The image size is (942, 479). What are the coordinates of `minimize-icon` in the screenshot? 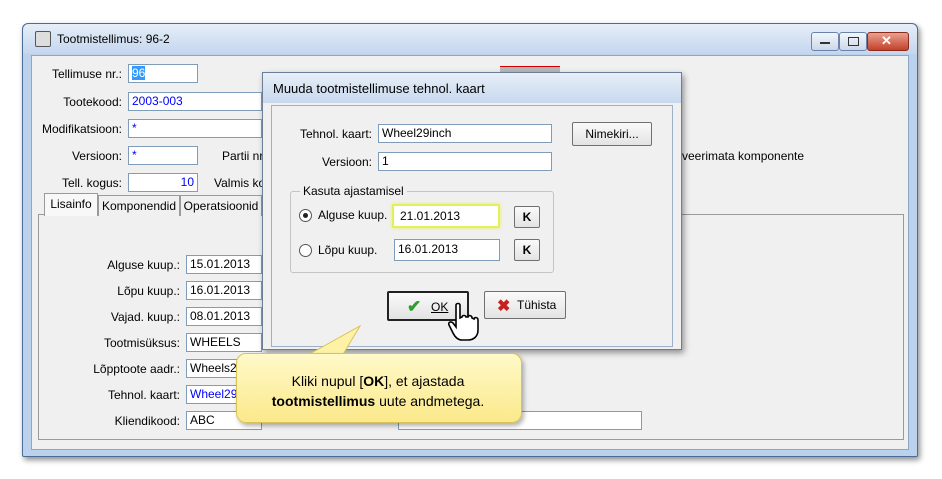 It's located at (825, 43).